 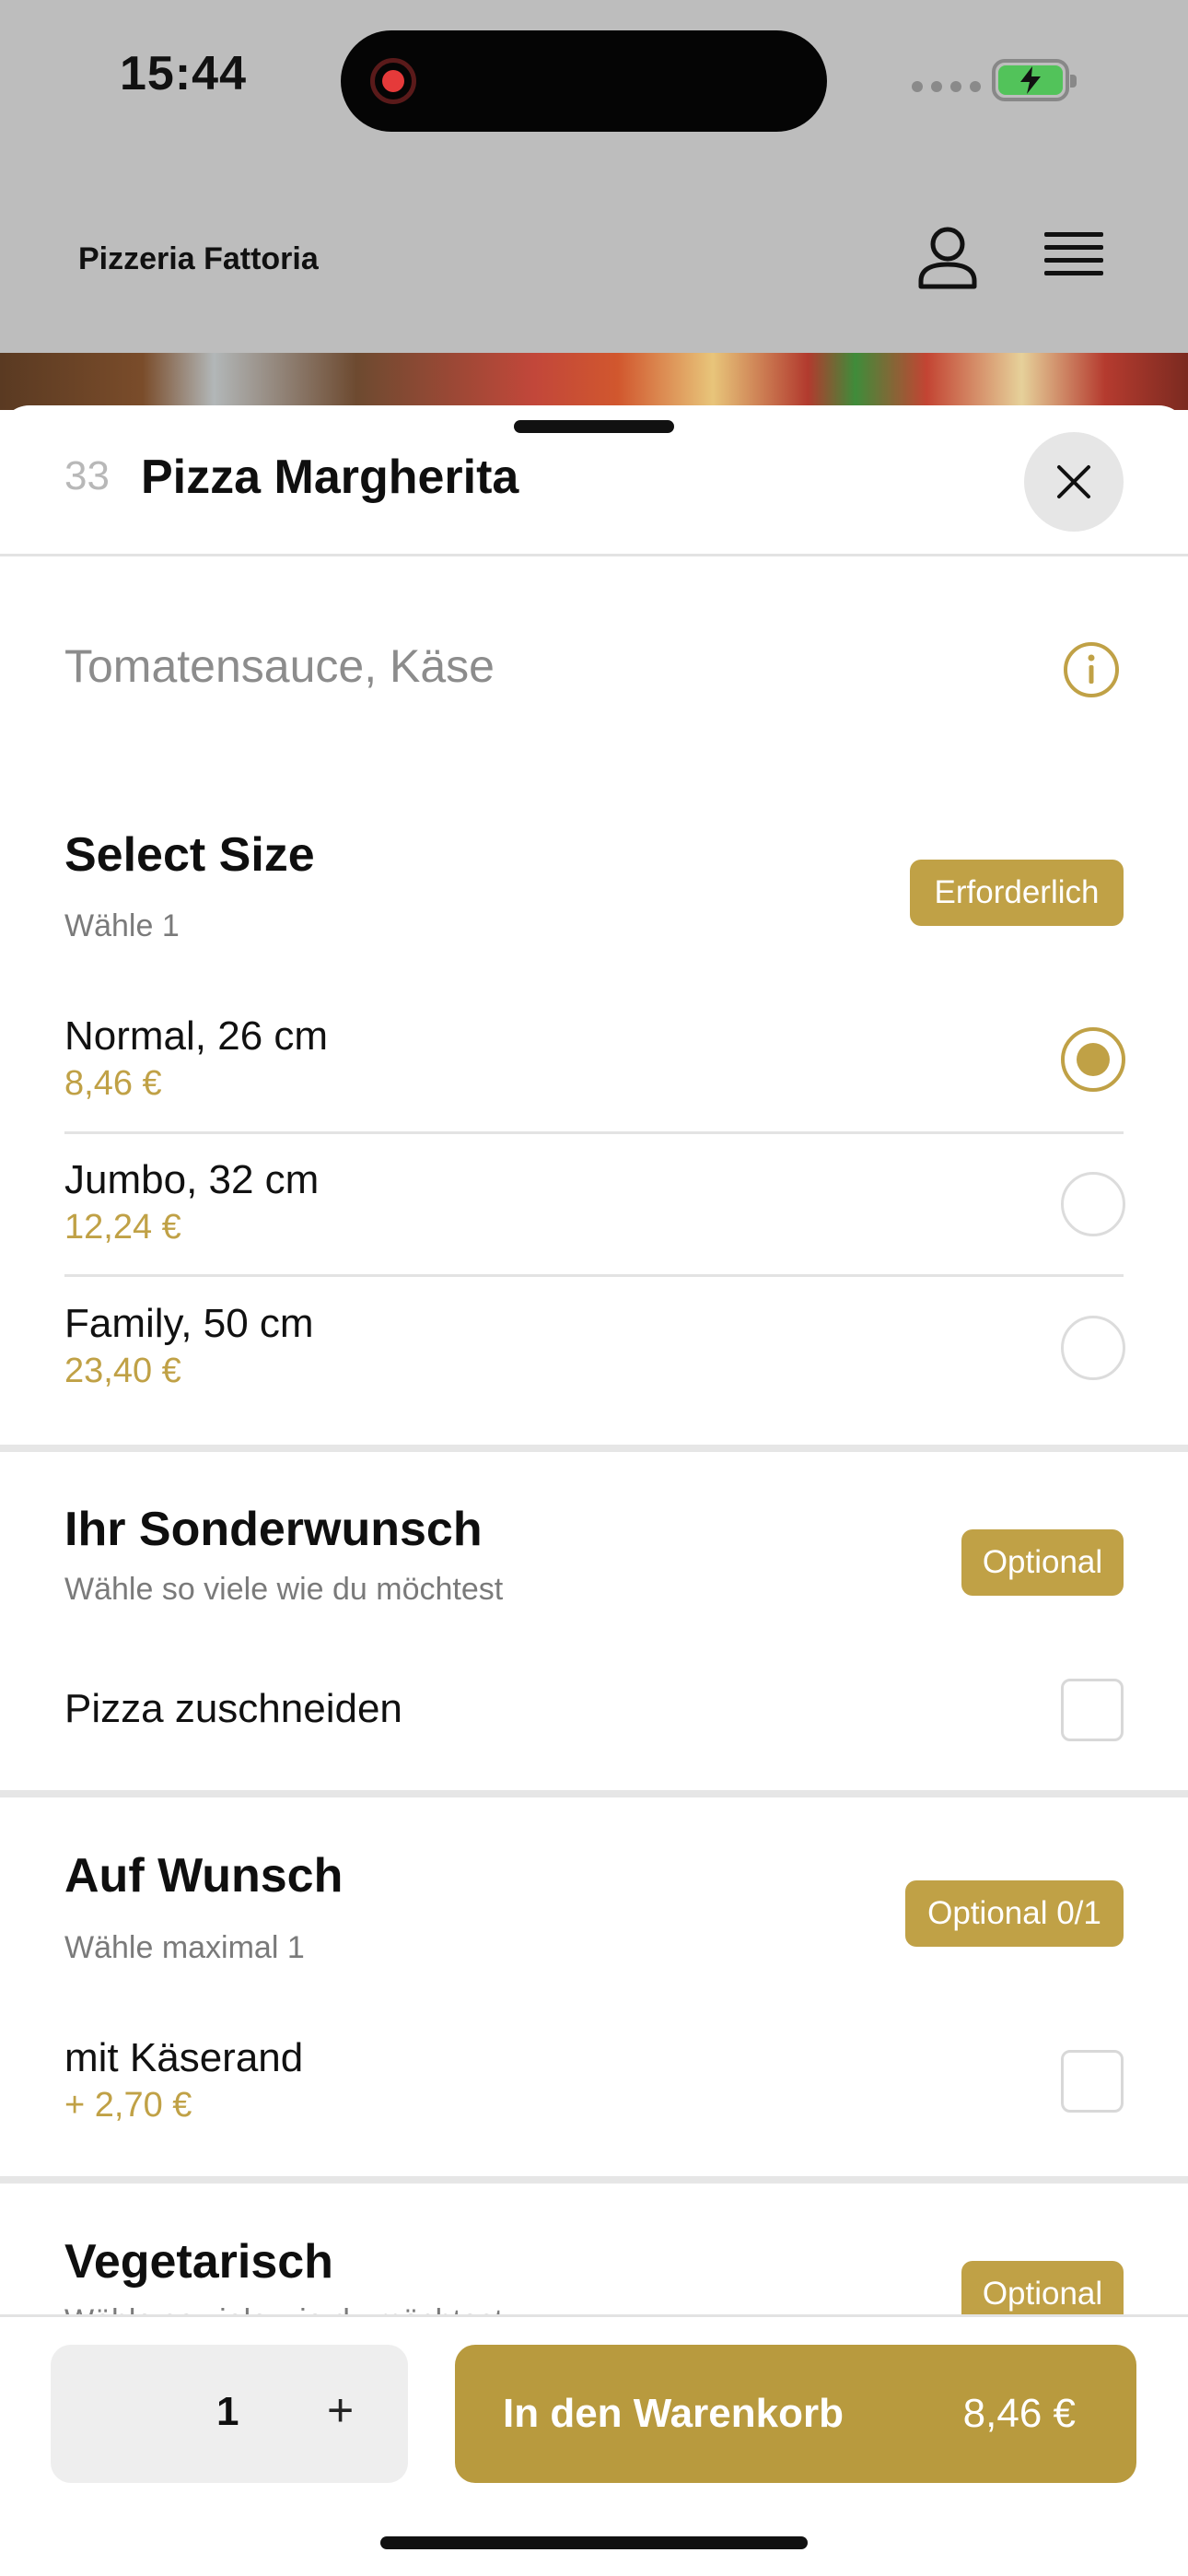 What do you see at coordinates (189, 1324) in the screenshot?
I see `size-option-label: Family, 50 cm` at bounding box center [189, 1324].